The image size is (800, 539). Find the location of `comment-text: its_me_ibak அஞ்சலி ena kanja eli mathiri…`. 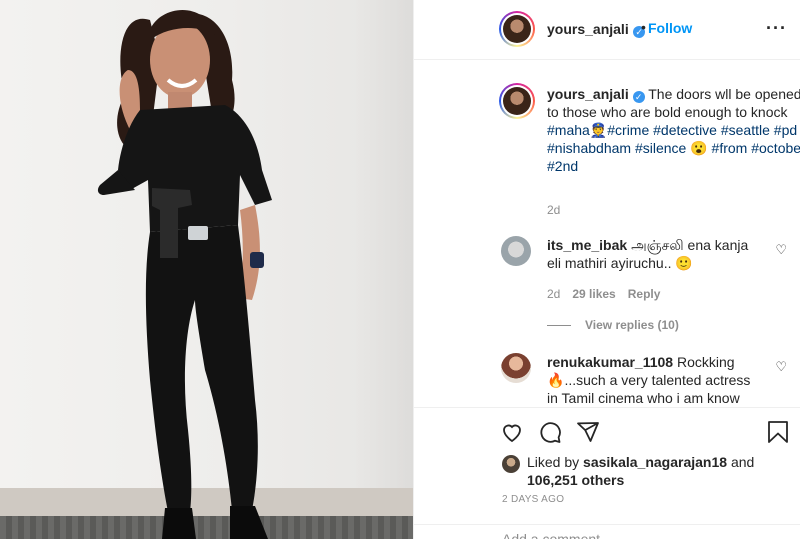

comment-text: its_me_ibak அஞ்சலி ena kanja eli mathiri… is located at coordinates (649, 254).